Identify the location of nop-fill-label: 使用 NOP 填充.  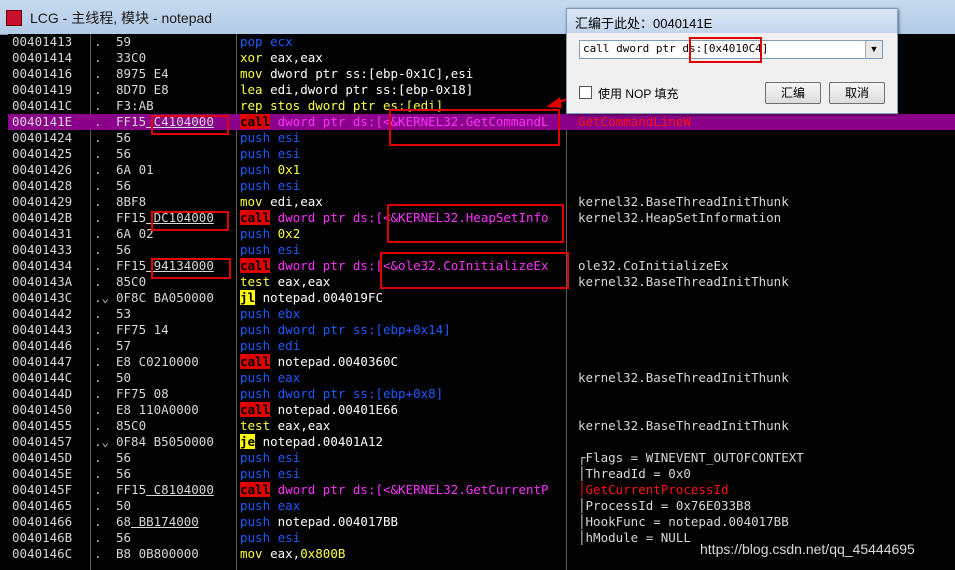
(638, 94).